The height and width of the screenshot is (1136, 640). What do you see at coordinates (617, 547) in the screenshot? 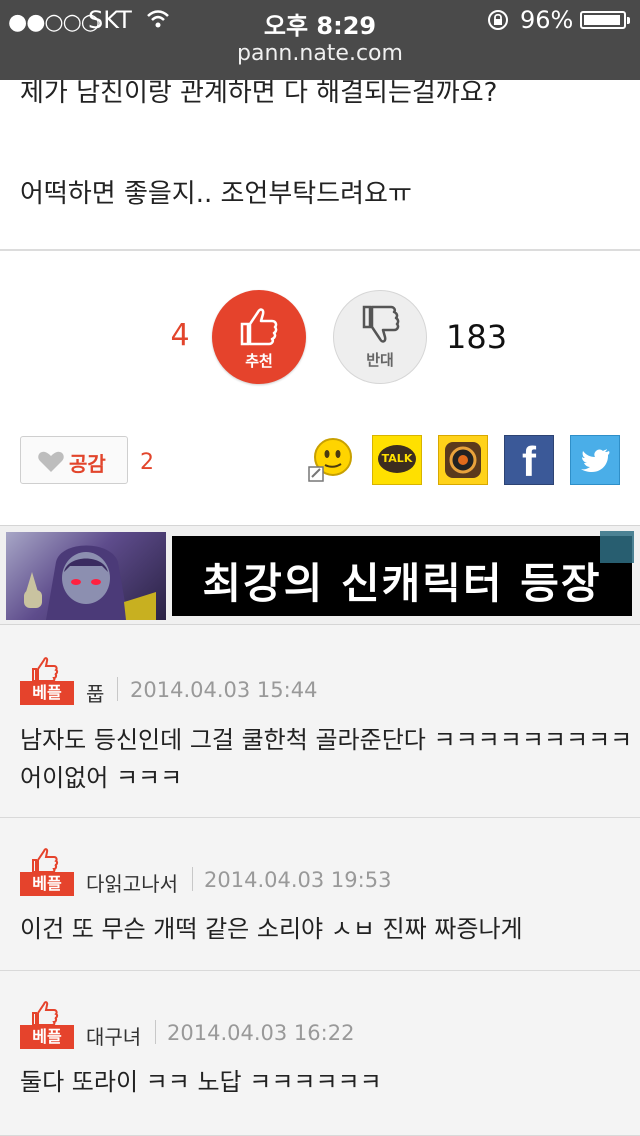
I see `ad-info-corner` at bounding box center [617, 547].